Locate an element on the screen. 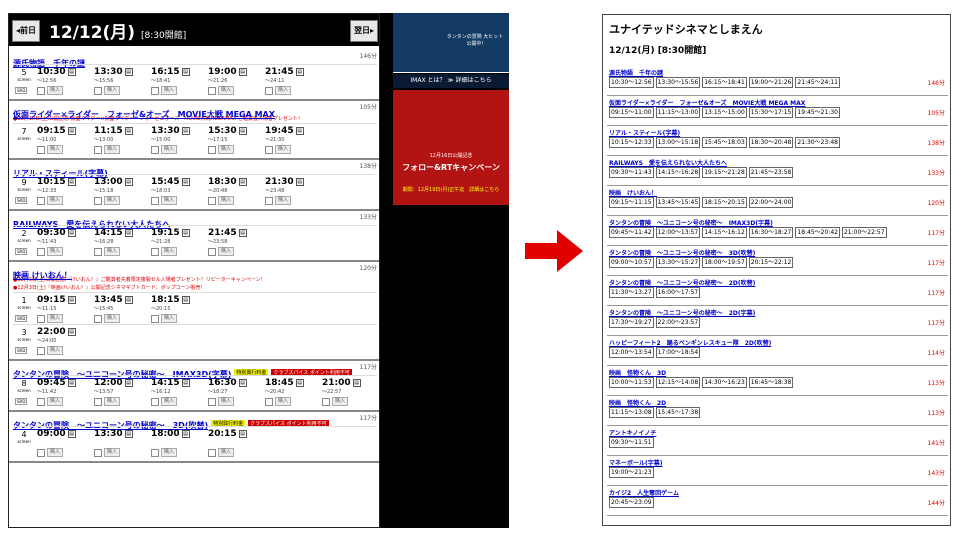  showtime-button: 09:00～10:57 is located at coordinates (631, 262).